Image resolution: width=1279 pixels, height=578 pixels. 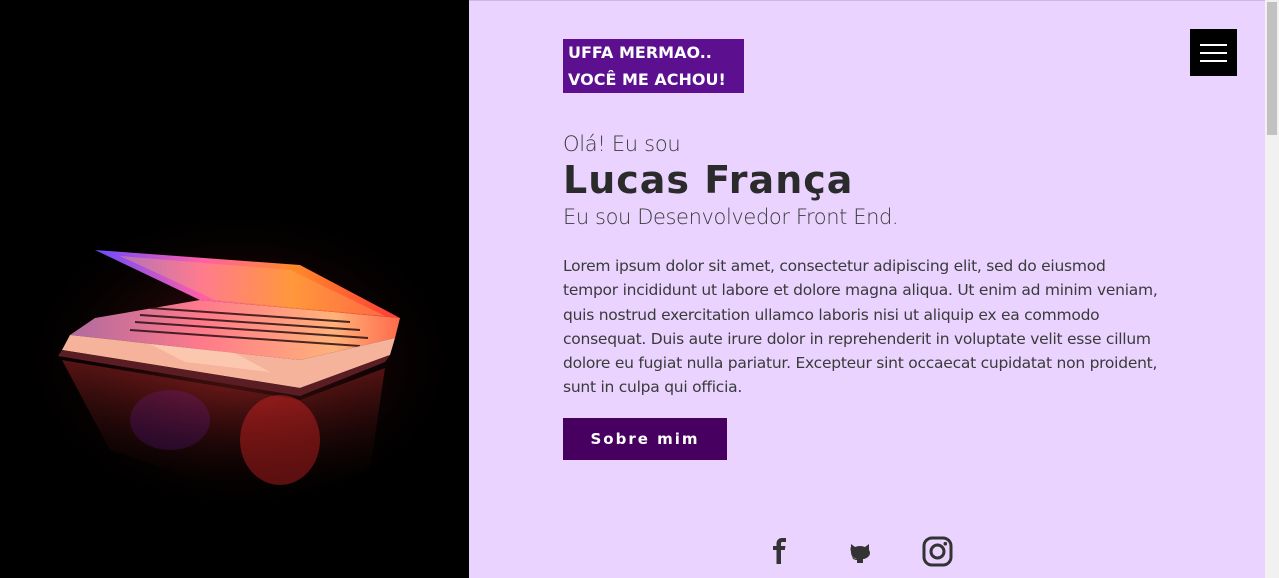 I want to click on page-title: Lucas França, so click(x=708, y=180).